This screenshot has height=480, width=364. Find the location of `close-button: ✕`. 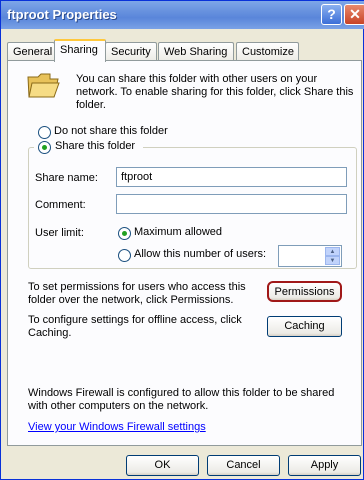

close-button: ✕ is located at coordinates (354, 14).